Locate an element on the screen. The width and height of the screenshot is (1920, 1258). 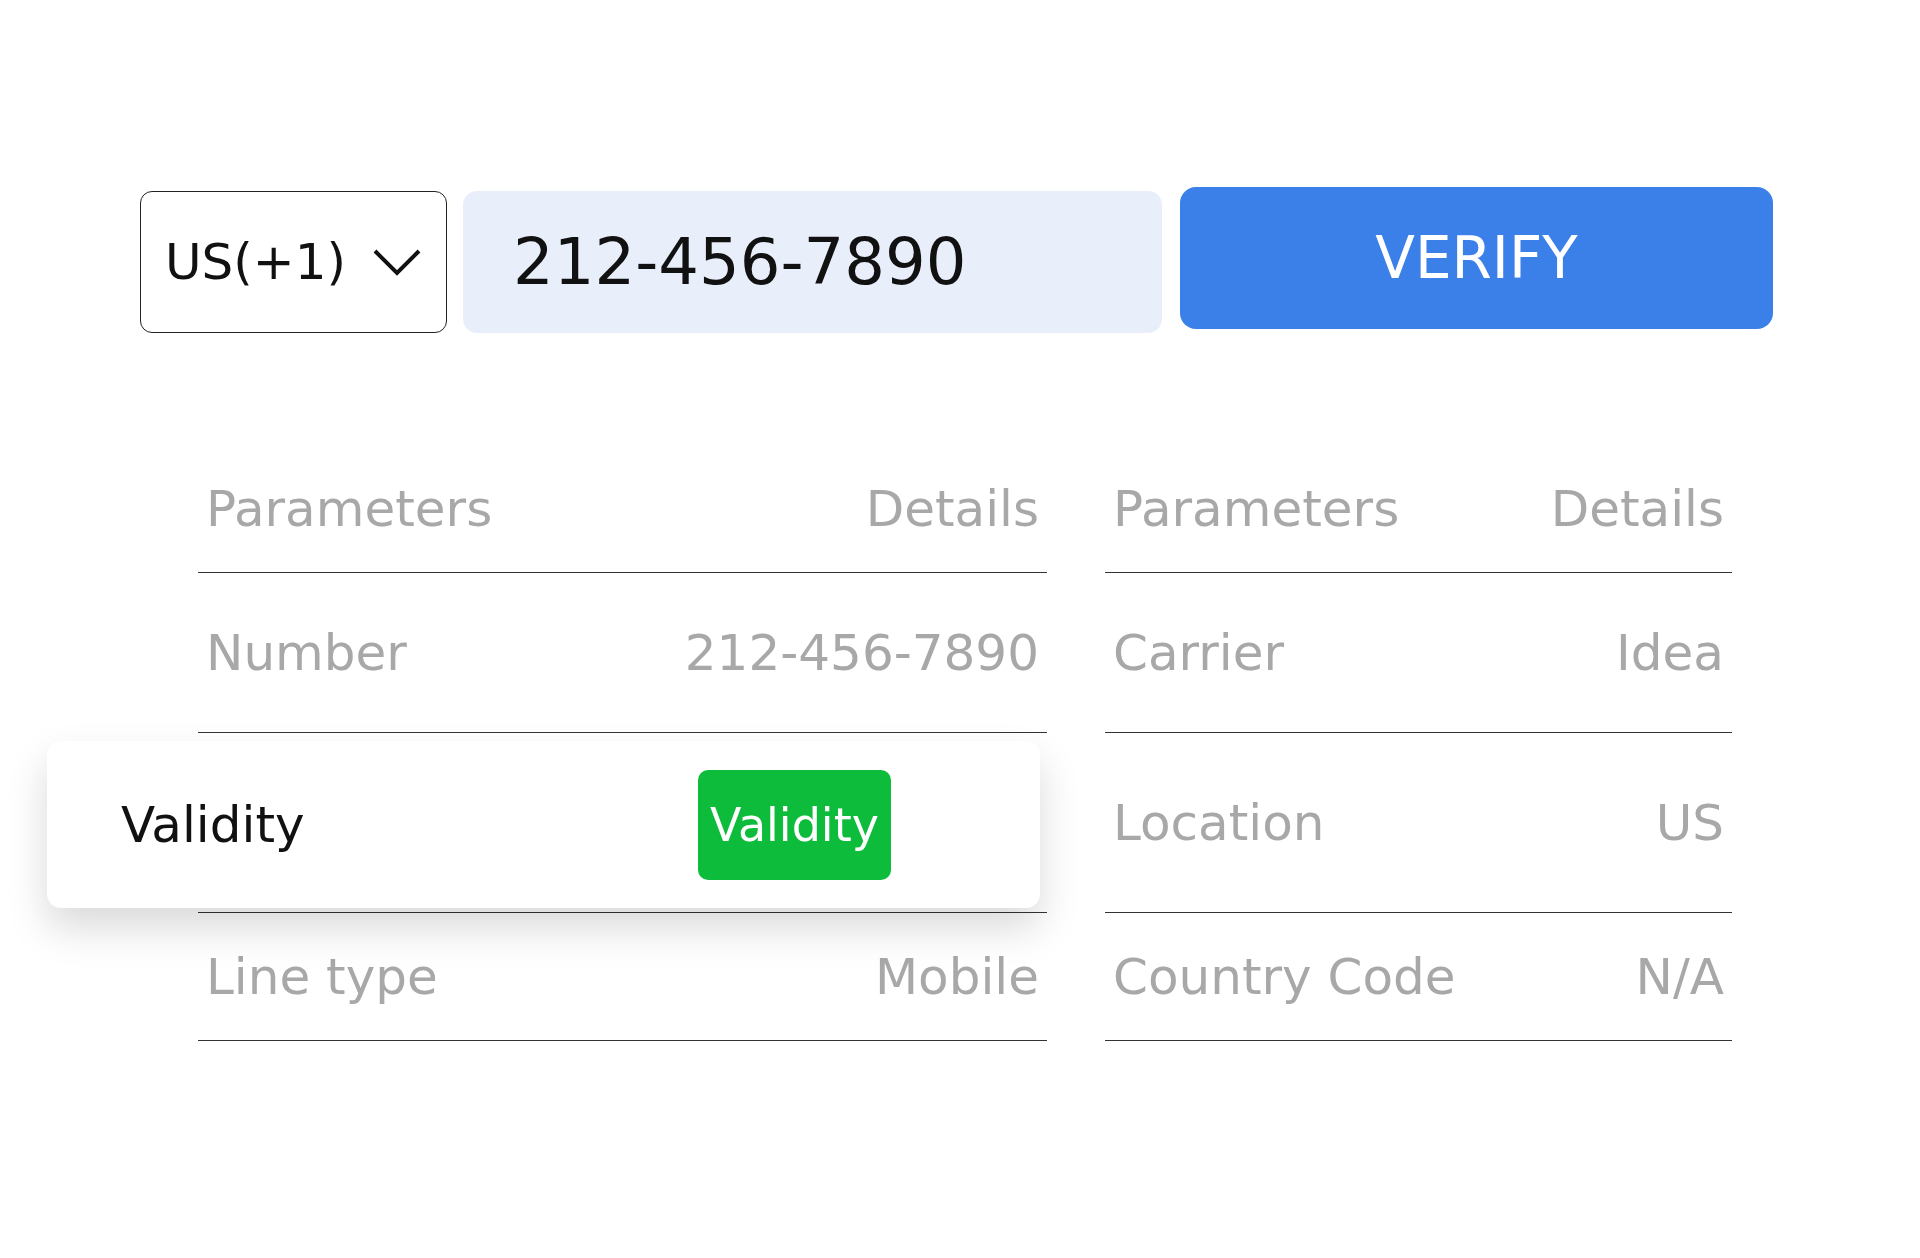
detail-cell: US is located at coordinates (1689, 822).